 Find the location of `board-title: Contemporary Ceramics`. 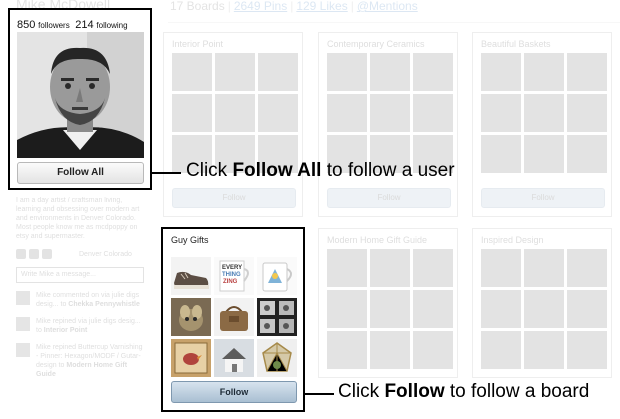

board-title: Contemporary Ceramics is located at coordinates (376, 44).